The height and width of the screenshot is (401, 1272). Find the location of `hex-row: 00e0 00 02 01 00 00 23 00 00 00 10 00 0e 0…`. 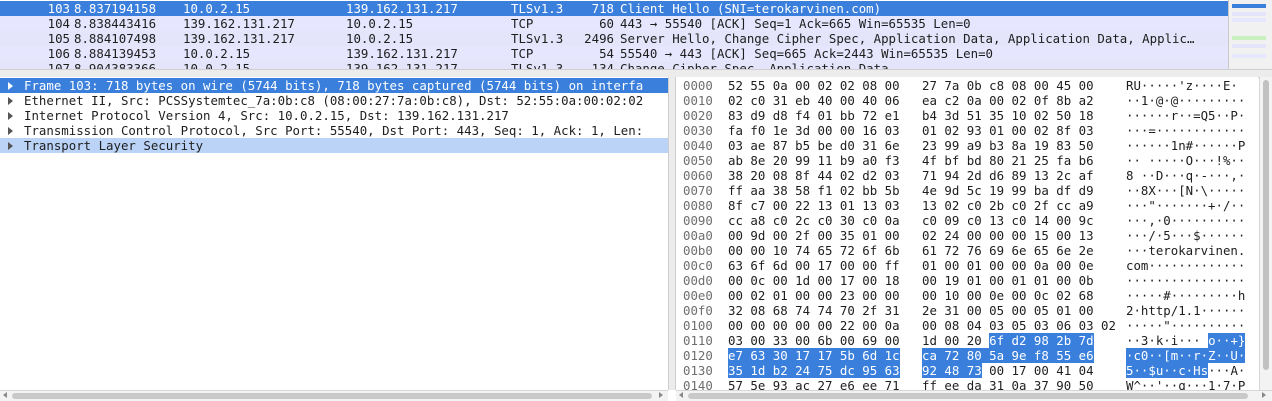

hex-row: 00e0 00 02 01 00 00 23 00 00 00 10 00 0e 0… is located at coordinates (967, 295).